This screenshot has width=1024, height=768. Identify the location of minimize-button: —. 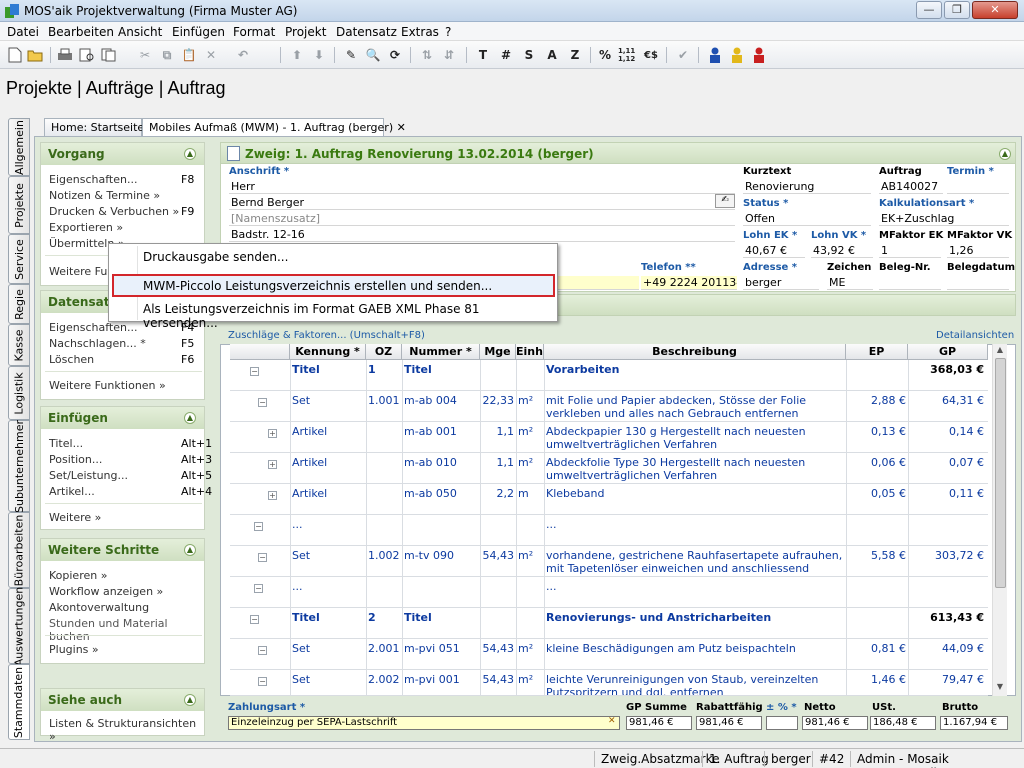
(929, 10).